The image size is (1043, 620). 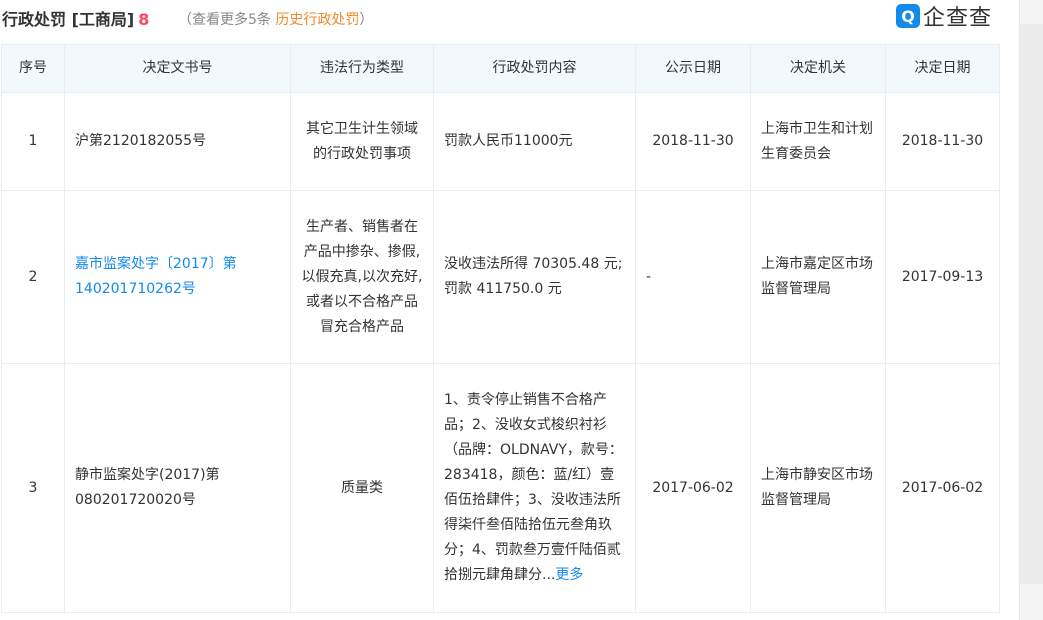 I want to click on decision-authority: 上海市静安区市场监督管理局, so click(x=818, y=488).